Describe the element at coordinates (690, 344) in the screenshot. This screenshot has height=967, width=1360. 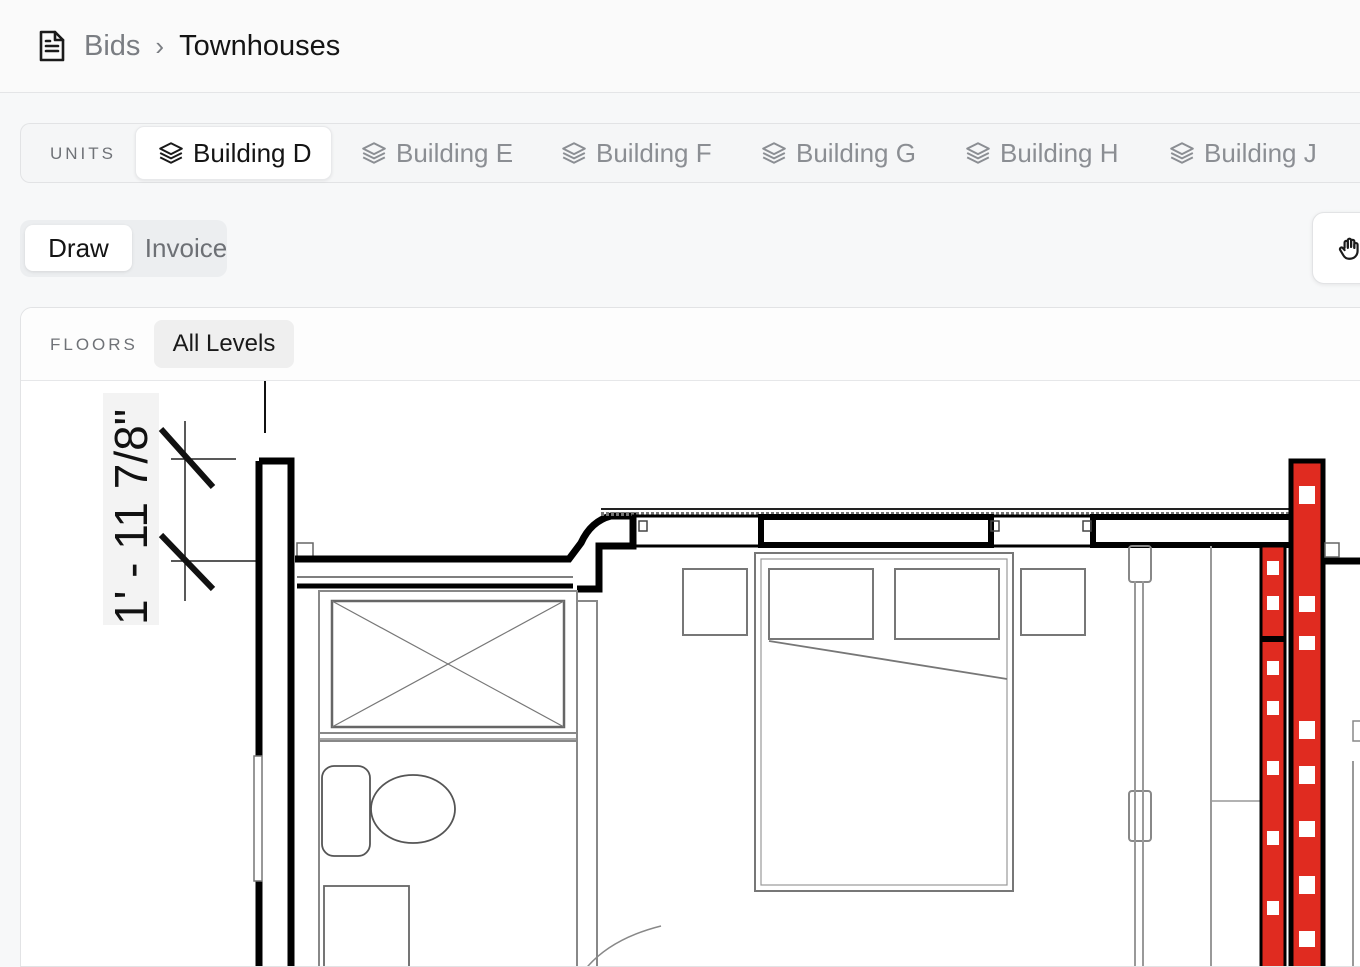
I see `floors-header: FLOORS All Levels` at that location.